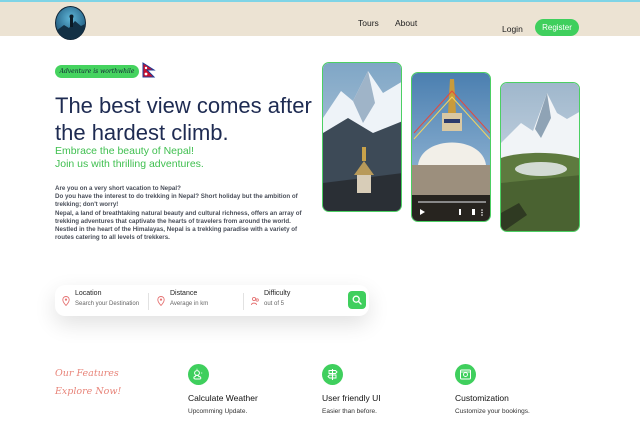  What do you see at coordinates (557, 27) in the screenshot?
I see `register-button: Register` at bounding box center [557, 27].